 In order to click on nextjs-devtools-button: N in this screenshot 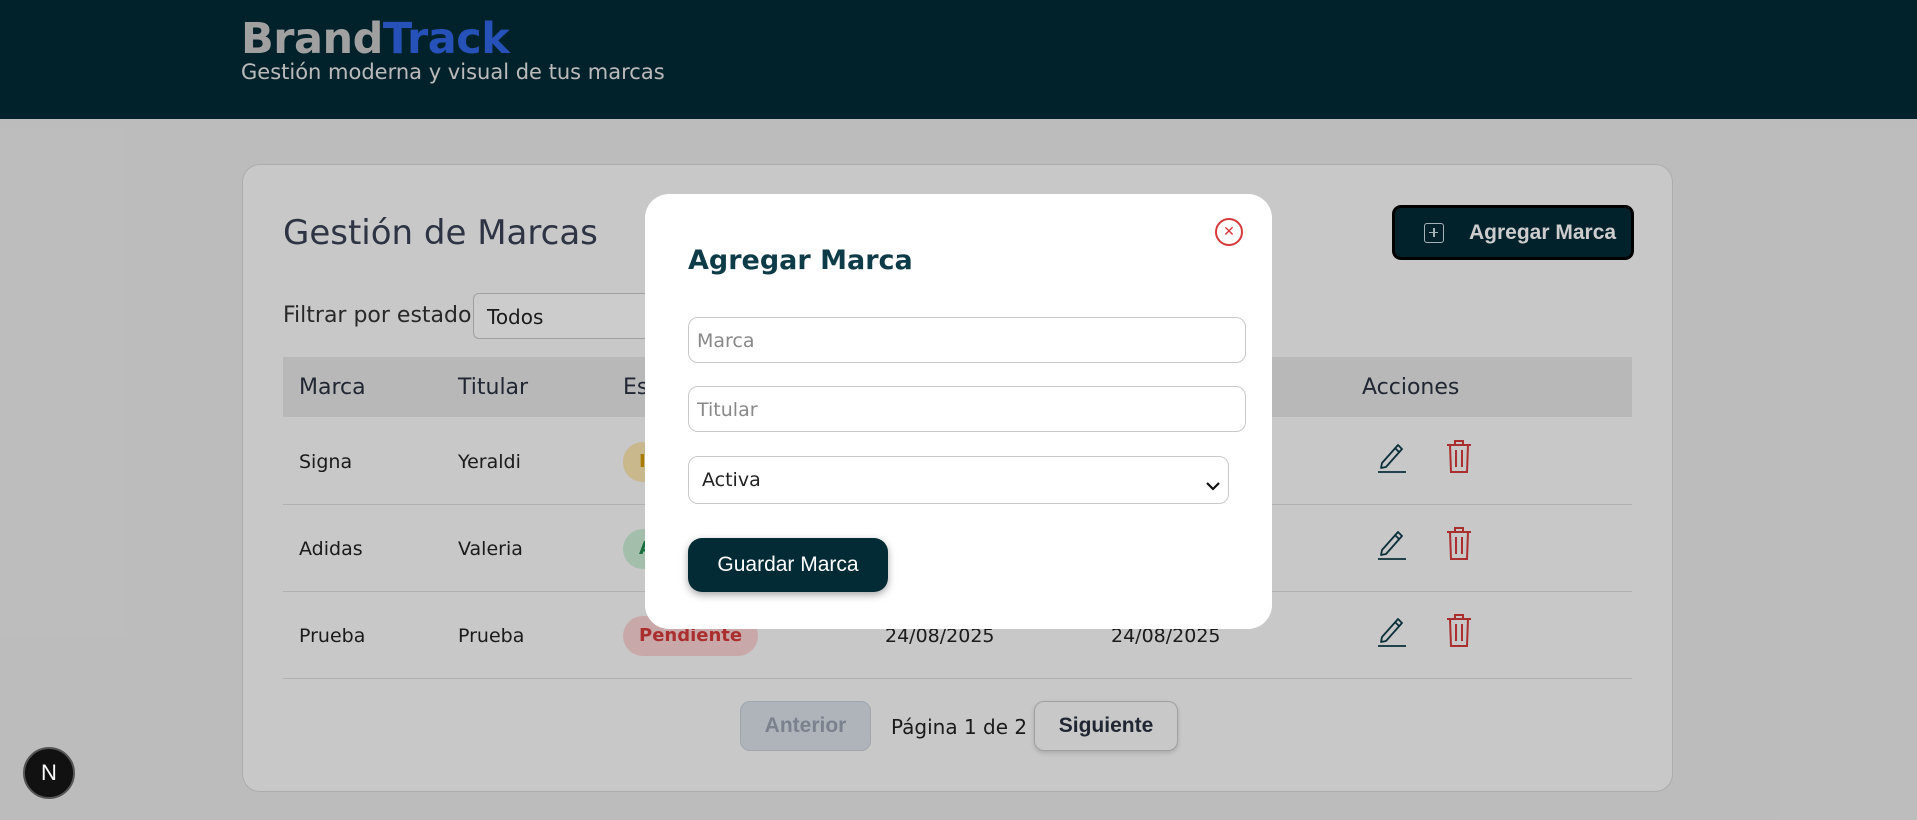, I will do `click(49, 773)`.